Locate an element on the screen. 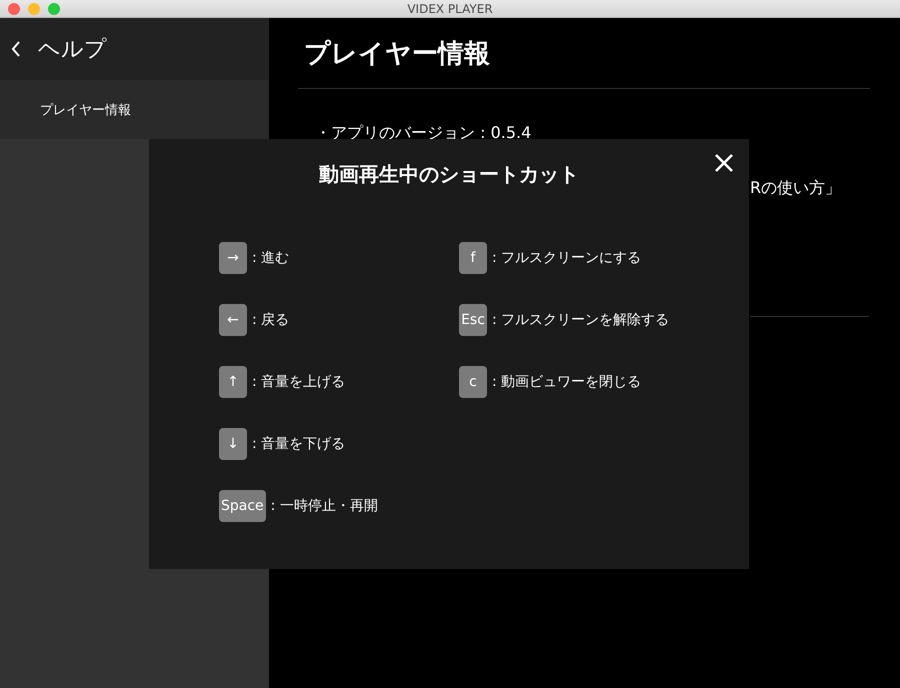 The width and height of the screenshot is (900, 688). shortcut-label: : 音量を下げる is located at coordinates (299, 444).